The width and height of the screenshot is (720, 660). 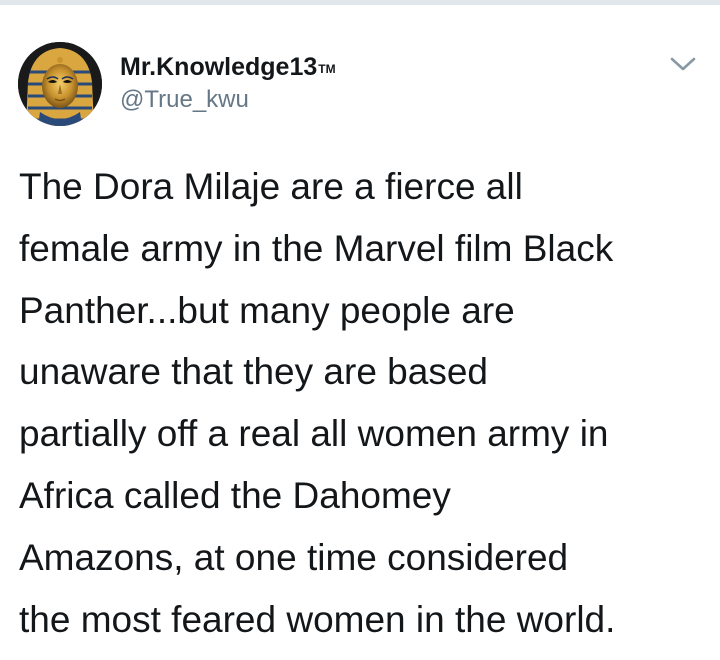 What do you see at coordinates (219, 67) in the screenshot?
I see `display-name-text: Mr.Knowledge13` at bounding box center [219, 67].